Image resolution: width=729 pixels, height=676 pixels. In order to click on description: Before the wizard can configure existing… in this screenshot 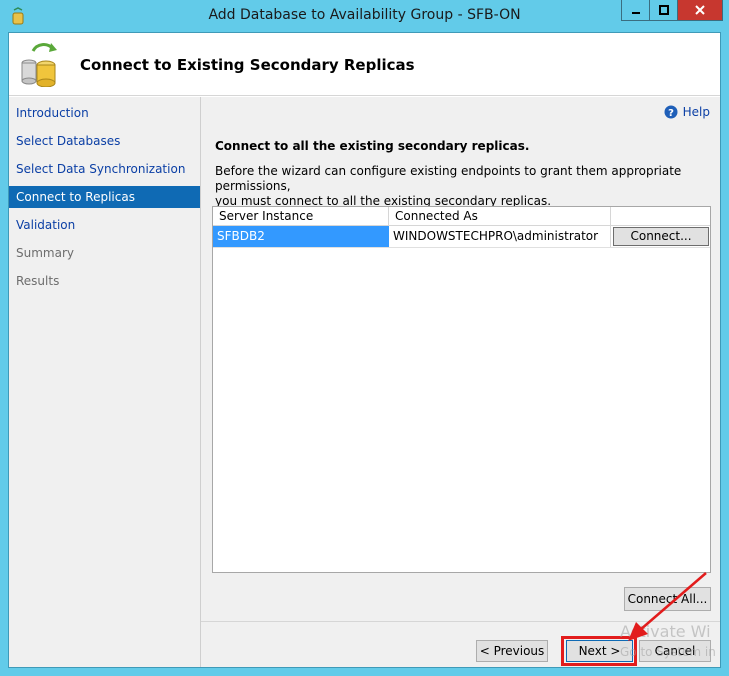, I will do `click(460, 186)`.